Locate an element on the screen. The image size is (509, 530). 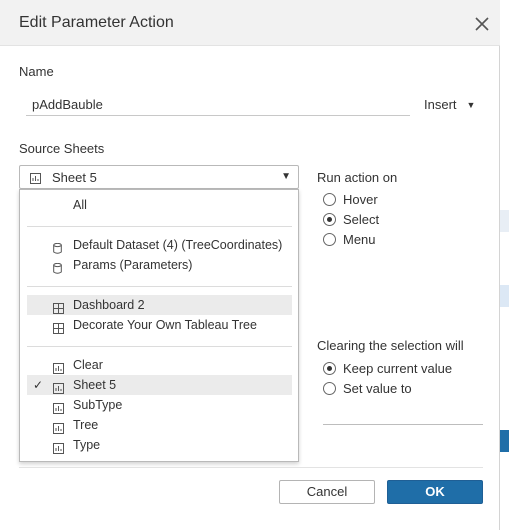
run-action-label: Run action on is located at coordinates (357, 177).